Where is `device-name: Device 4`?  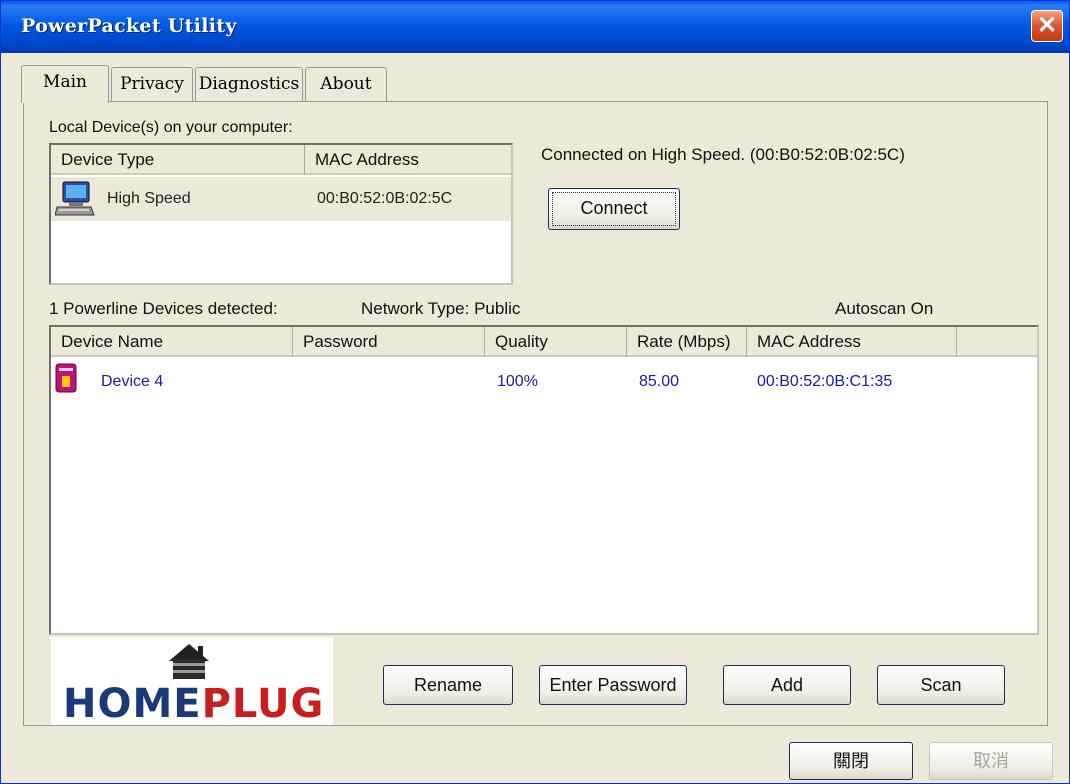 device-name: Device 4 is located at coordinates (132, 381).